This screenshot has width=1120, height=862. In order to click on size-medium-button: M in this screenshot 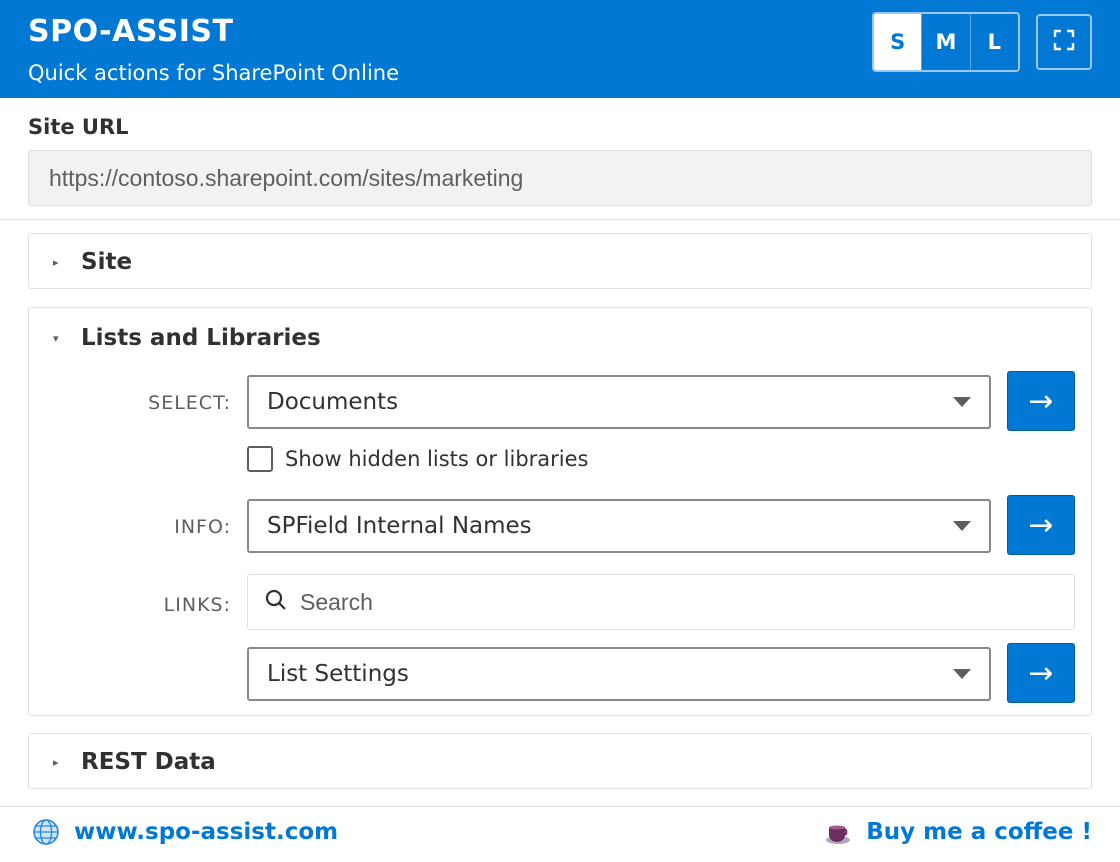, I will do `click(945, 42)`.